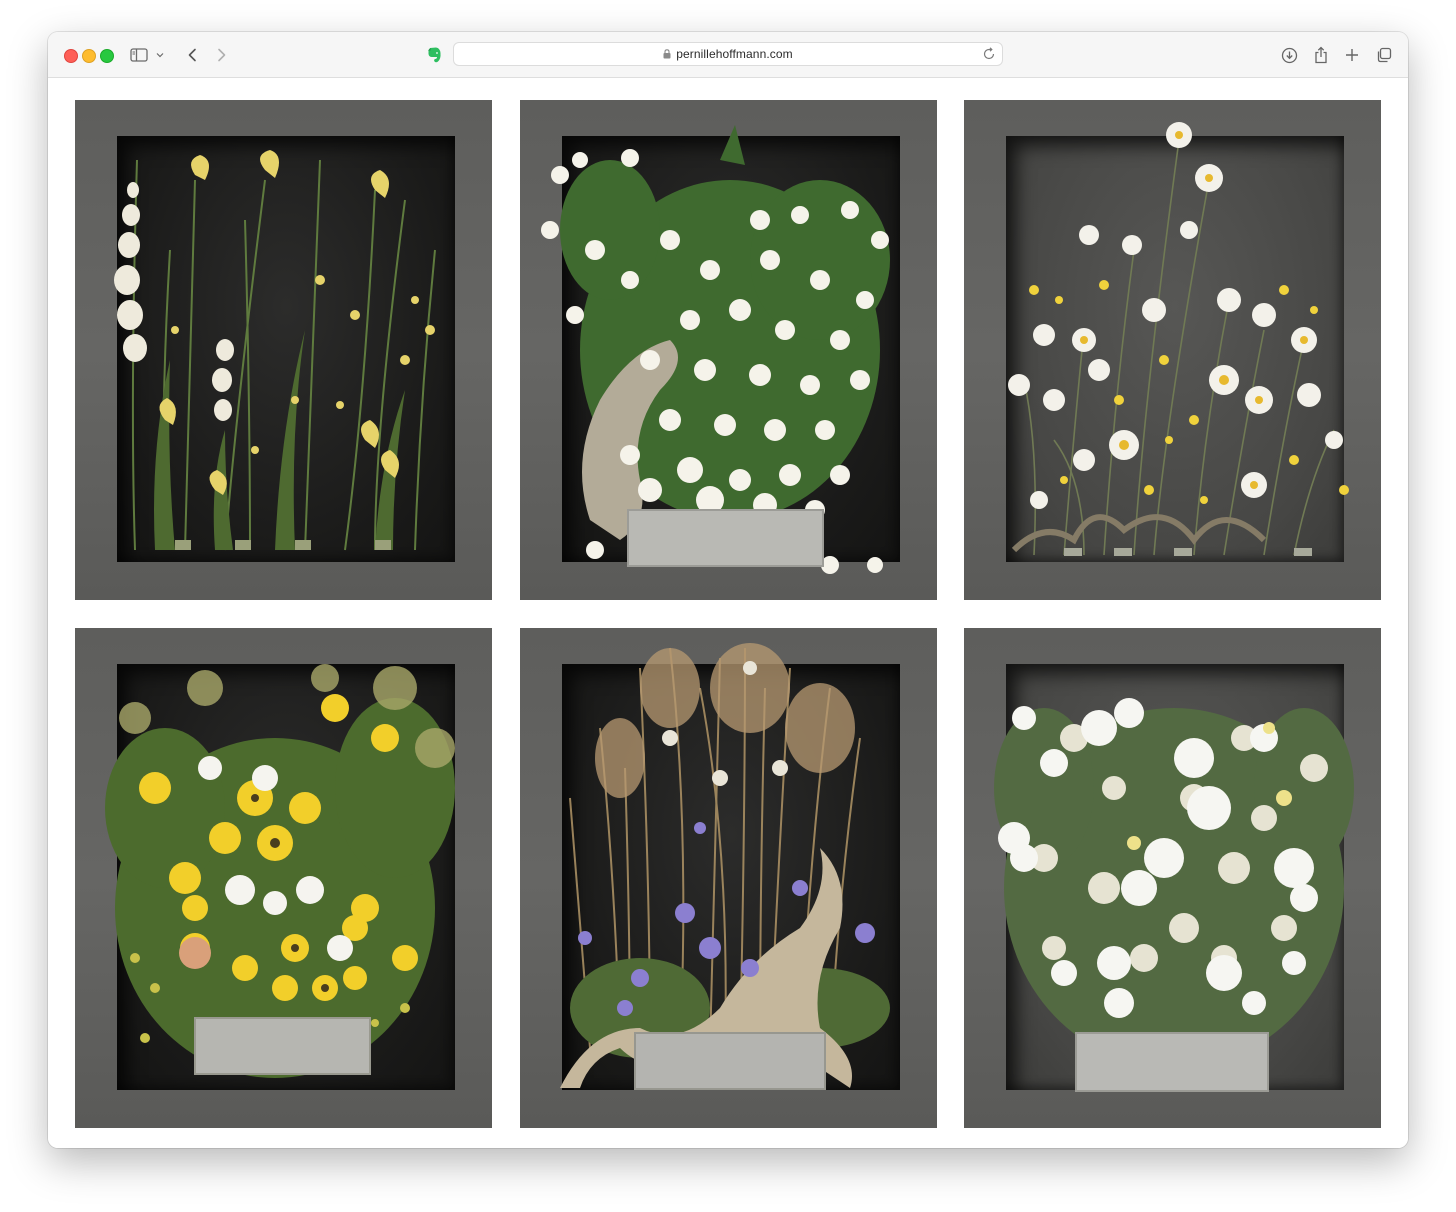  I want to click on evernote-icon, so click(434, 55).